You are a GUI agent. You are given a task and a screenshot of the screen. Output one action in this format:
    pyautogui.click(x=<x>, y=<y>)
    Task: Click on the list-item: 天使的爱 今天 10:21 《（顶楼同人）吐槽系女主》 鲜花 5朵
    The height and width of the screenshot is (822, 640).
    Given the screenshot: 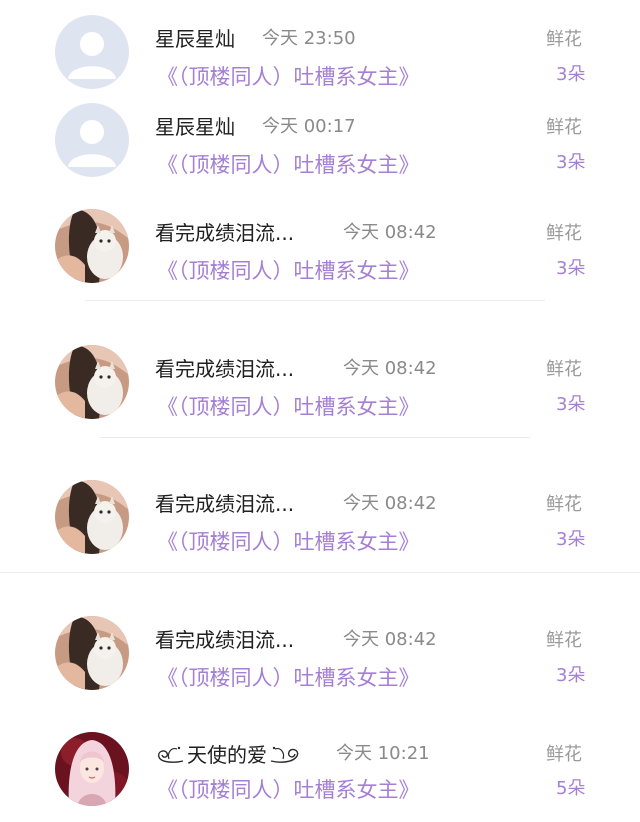 What is the action you would take?
    pyautogui.click(x=320, y=777)
    